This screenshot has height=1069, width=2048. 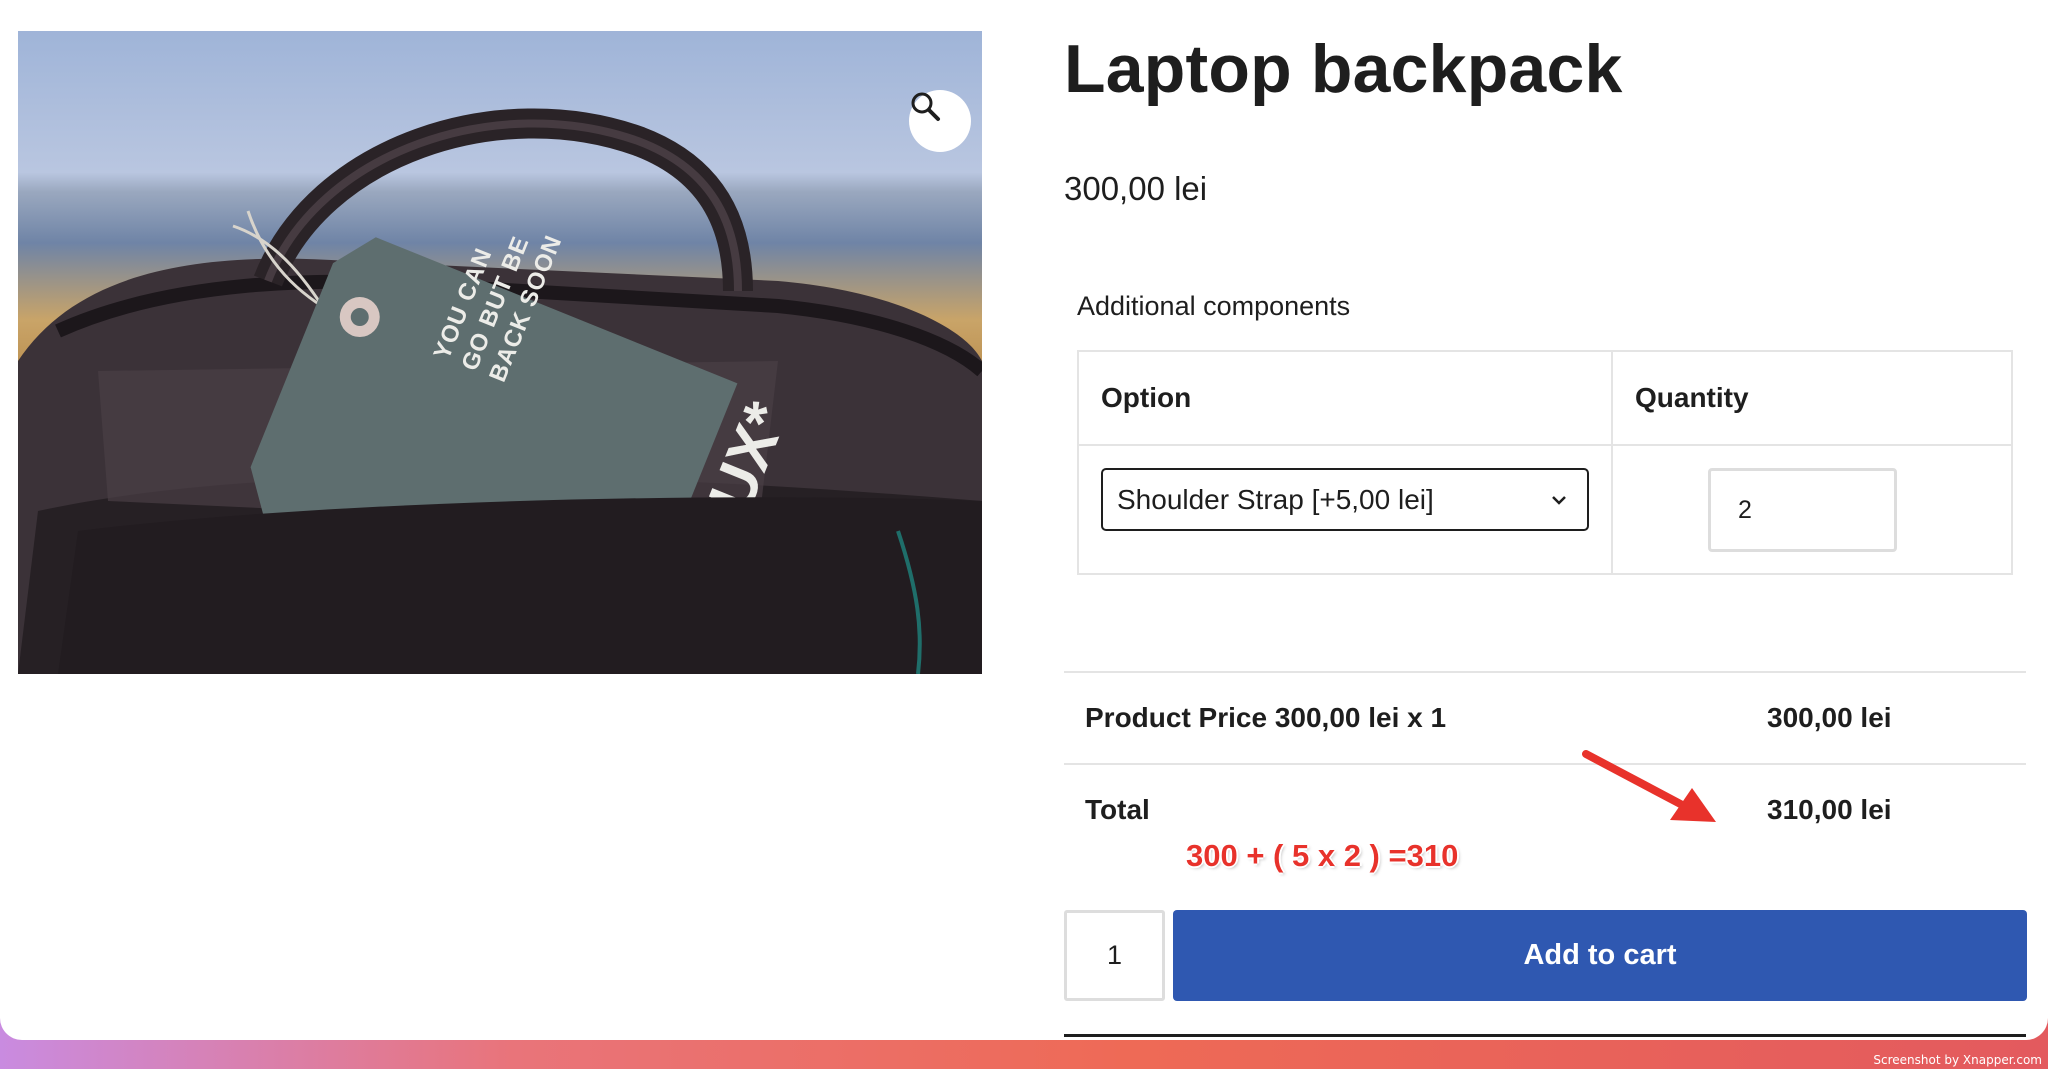 What do you see at coordinates (1802, 510) in the screenshot?
I see `addon-quantity-input: 2` at bounding box center [1802, 510].